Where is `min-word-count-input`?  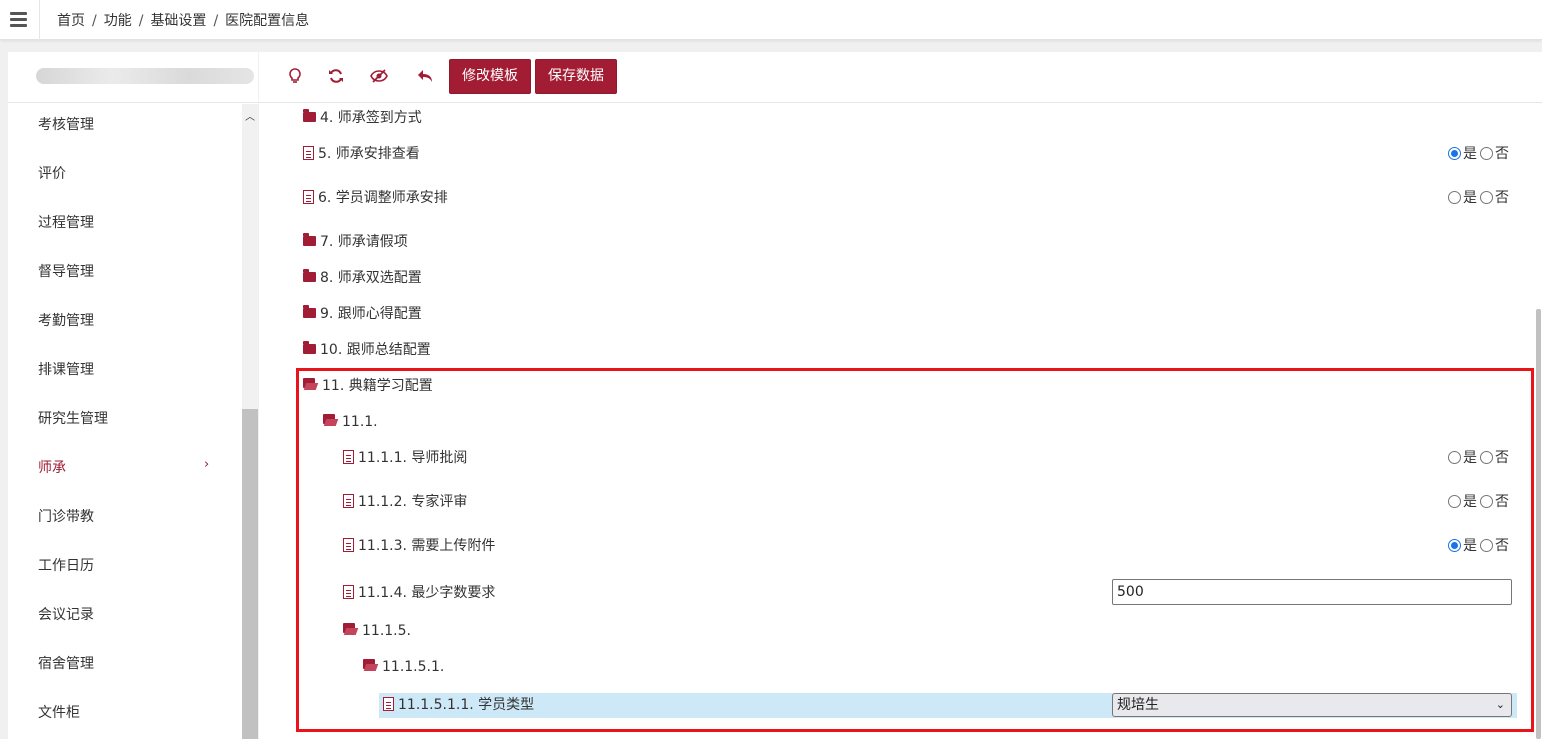
min-word-count-input is located at coordinates (1312, 592).